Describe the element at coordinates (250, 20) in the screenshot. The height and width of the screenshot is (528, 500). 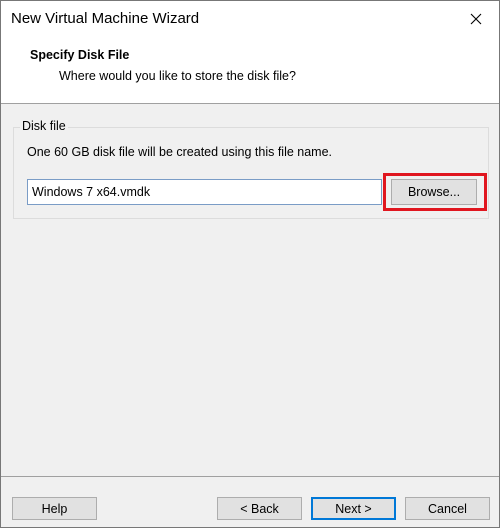
I see `title-bar: New Virtual Machine Wizard` at that location.